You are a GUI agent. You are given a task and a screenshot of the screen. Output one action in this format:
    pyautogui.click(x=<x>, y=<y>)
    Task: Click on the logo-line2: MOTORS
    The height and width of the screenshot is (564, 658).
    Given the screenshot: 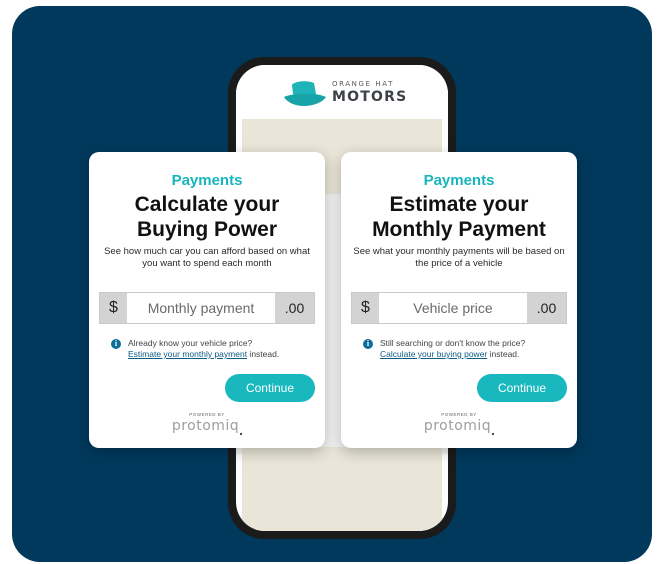 What is the action you would take?
    pyautogui.click(x=370, y=97)
    